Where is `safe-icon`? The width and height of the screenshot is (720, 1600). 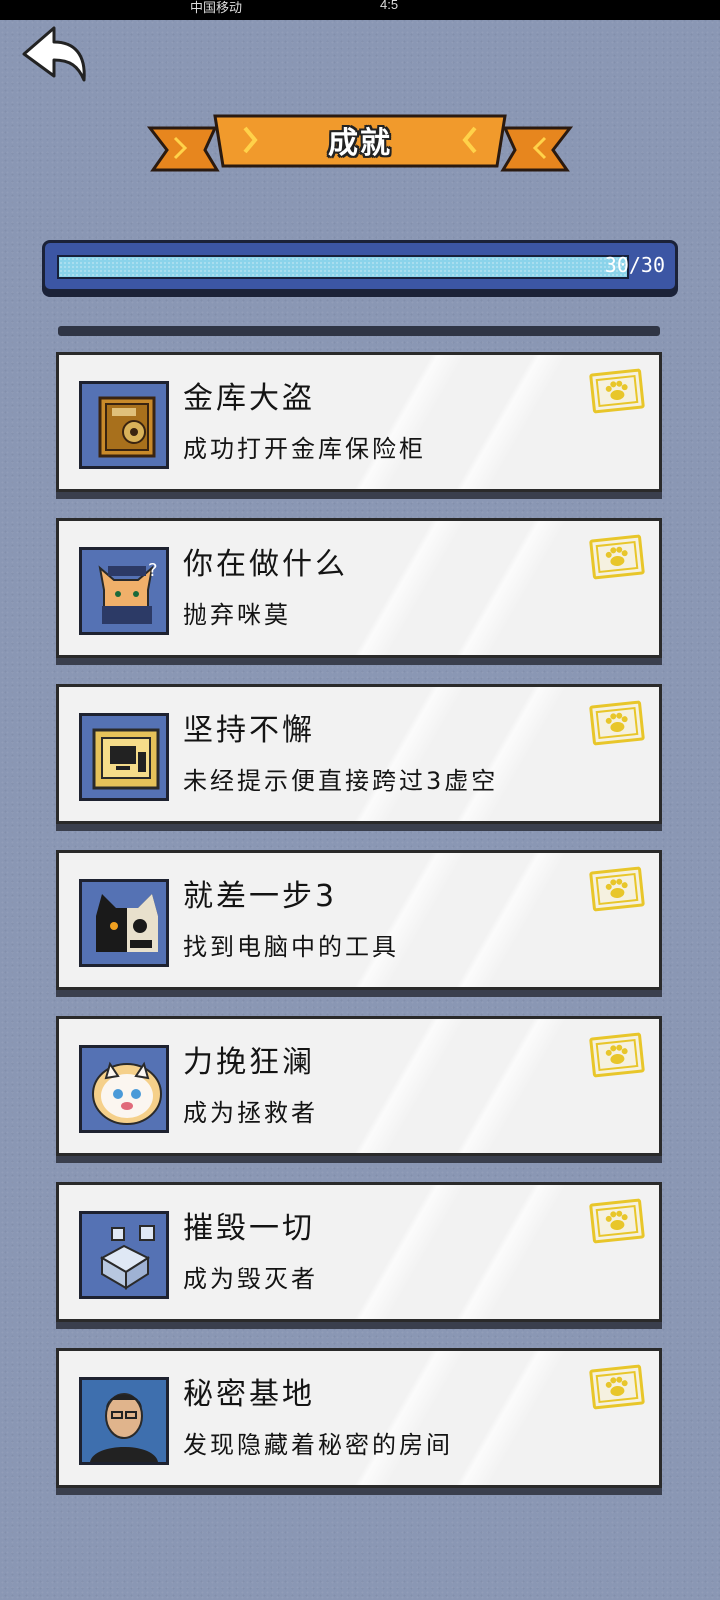 safe-icon is located at coordinates (124, 425).